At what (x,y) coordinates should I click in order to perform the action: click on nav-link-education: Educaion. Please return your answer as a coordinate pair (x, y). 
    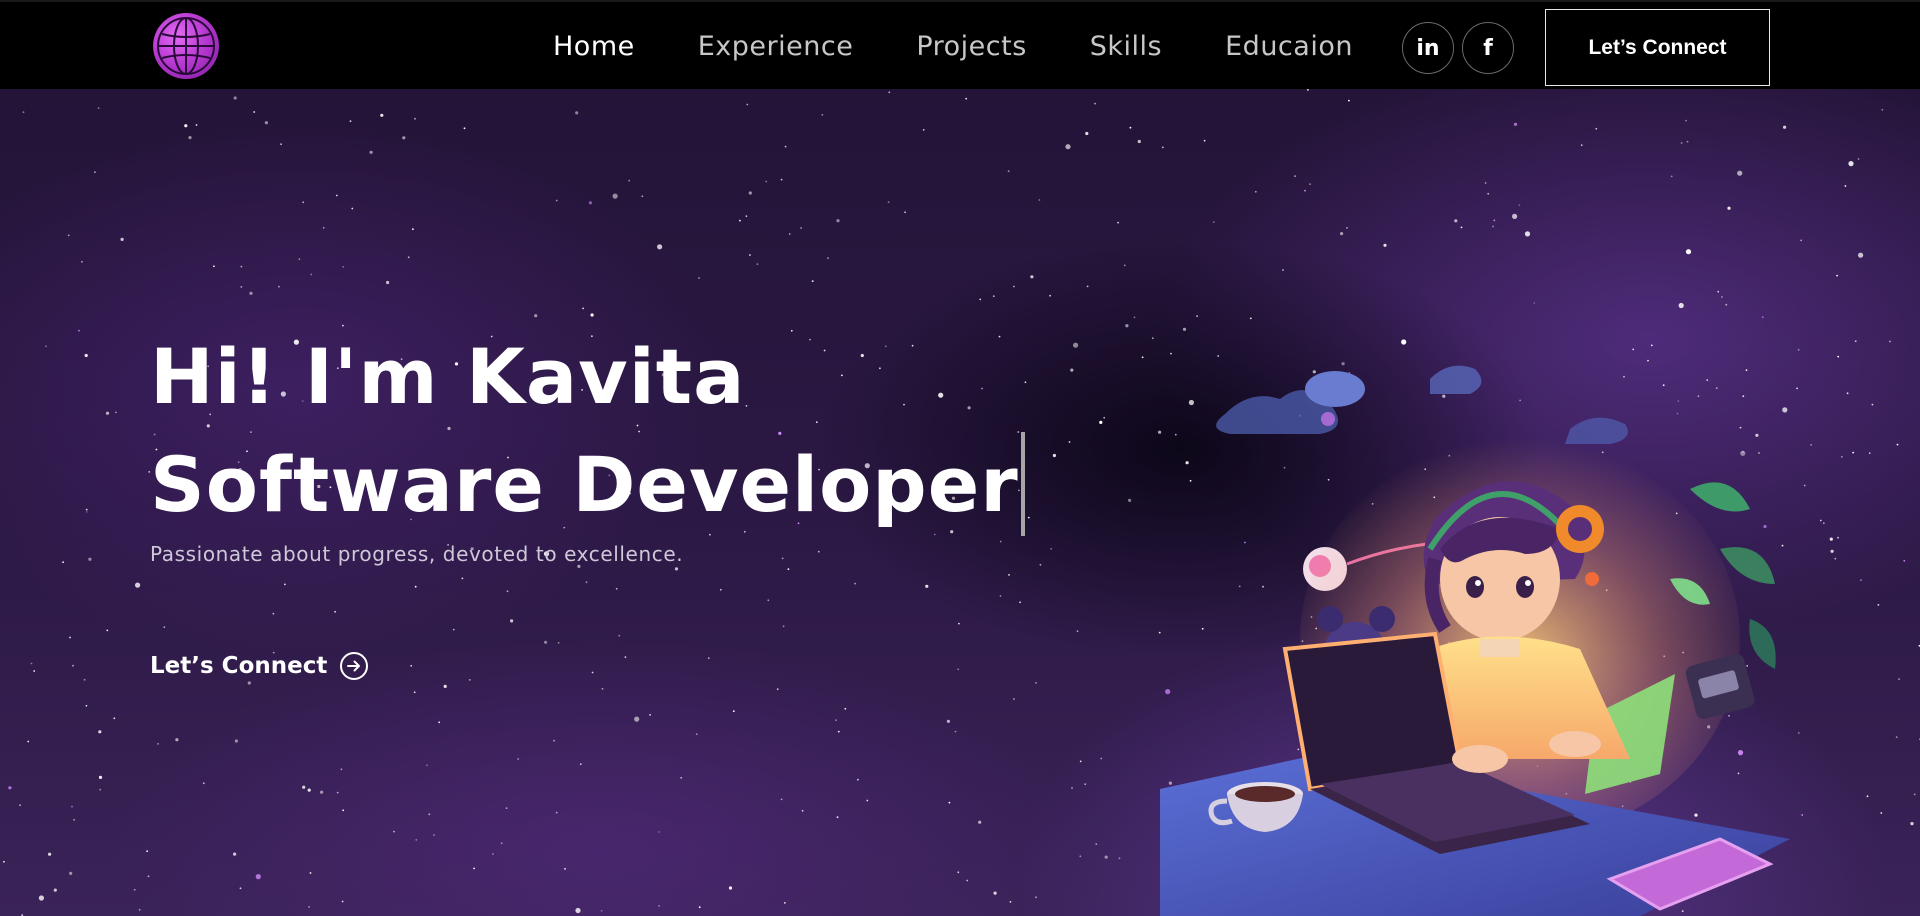
    Looking at the image, I should click on (1289, 46).